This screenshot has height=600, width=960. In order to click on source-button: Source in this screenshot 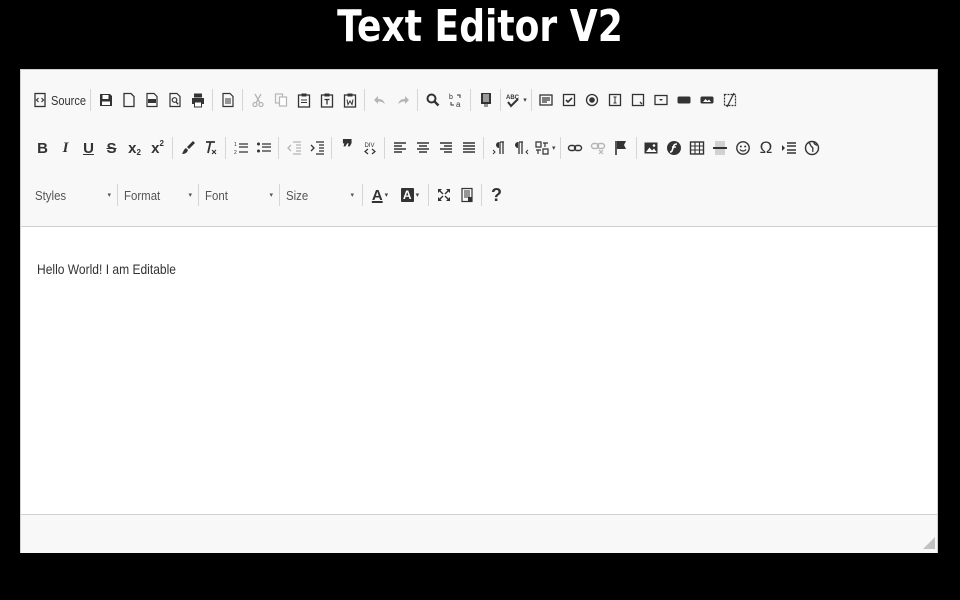, I will do `click(63, 100)`.